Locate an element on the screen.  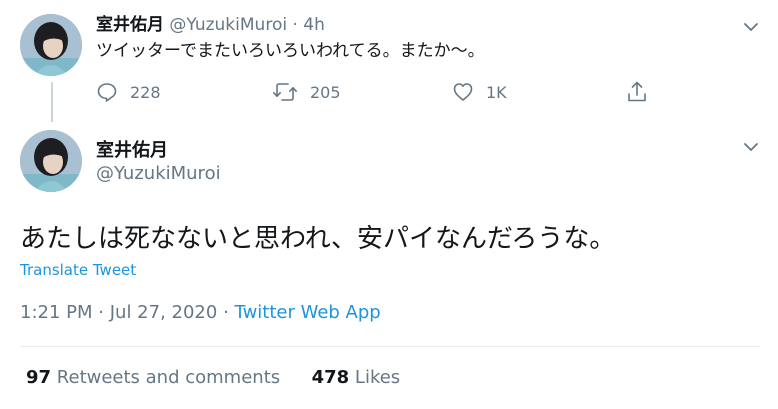
likes-stat-count: 478 is located at coordinates (330, 377).